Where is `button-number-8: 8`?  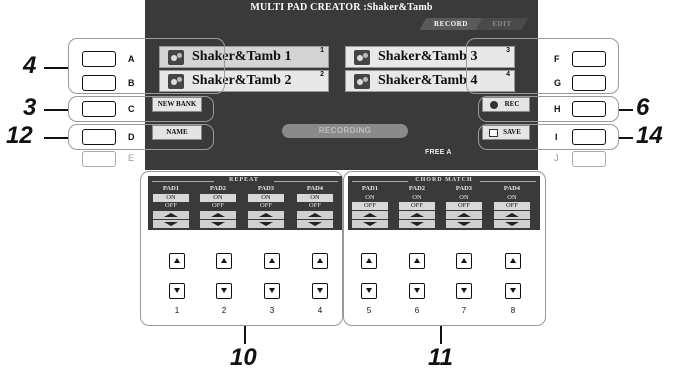
button-number-8: 8 is located at coordinates (513, 310).